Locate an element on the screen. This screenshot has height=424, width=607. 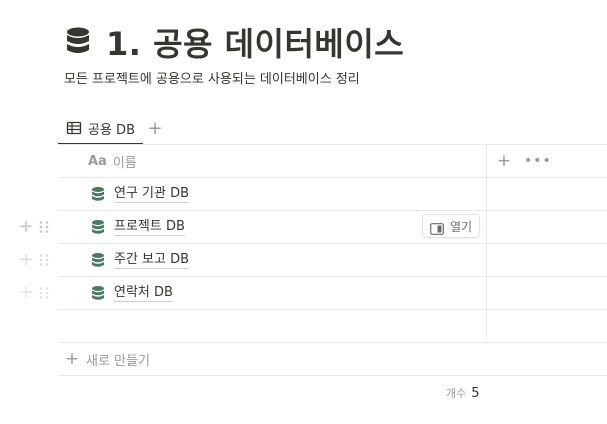
text-type-icon: Aa is located at coordinates (97, 161).